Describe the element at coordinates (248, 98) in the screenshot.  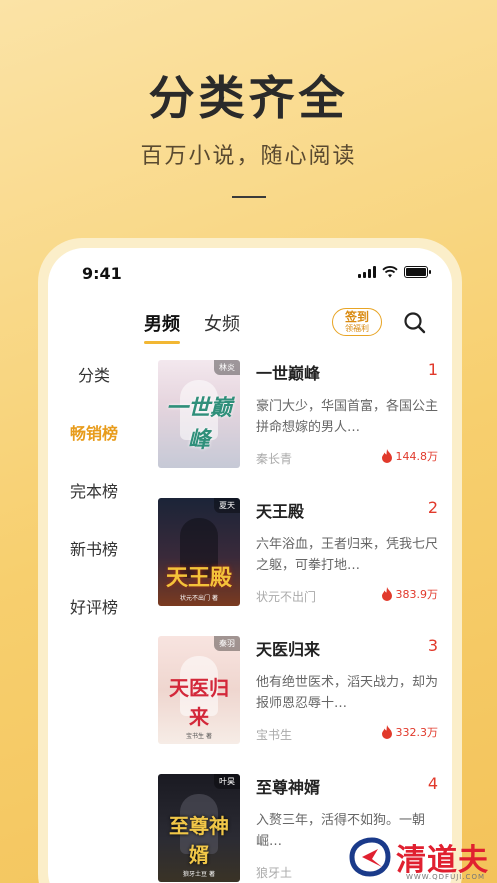
I see `hero-title: 分类齐全` at that location.